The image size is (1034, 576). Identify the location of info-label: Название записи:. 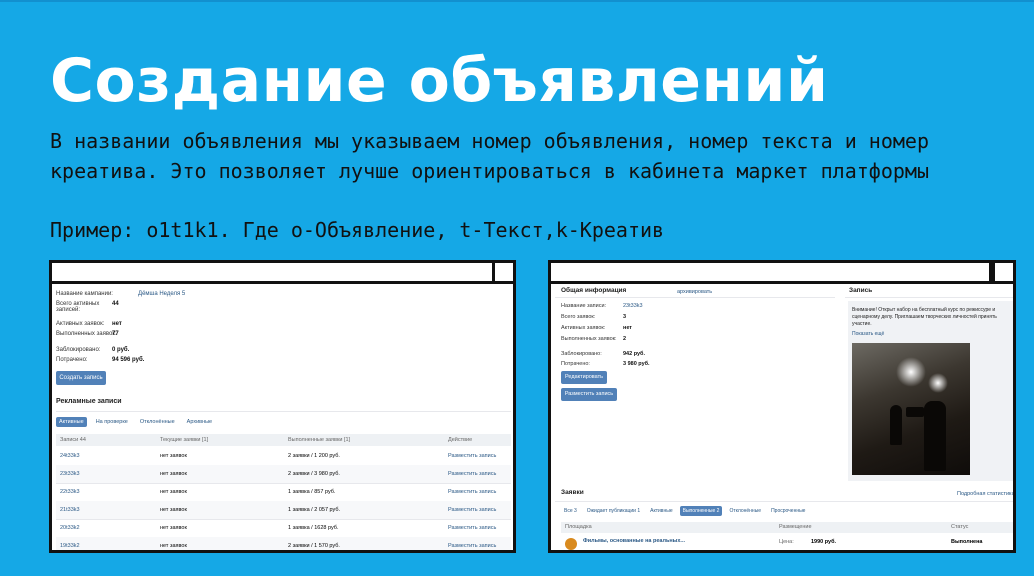
(584, 306).